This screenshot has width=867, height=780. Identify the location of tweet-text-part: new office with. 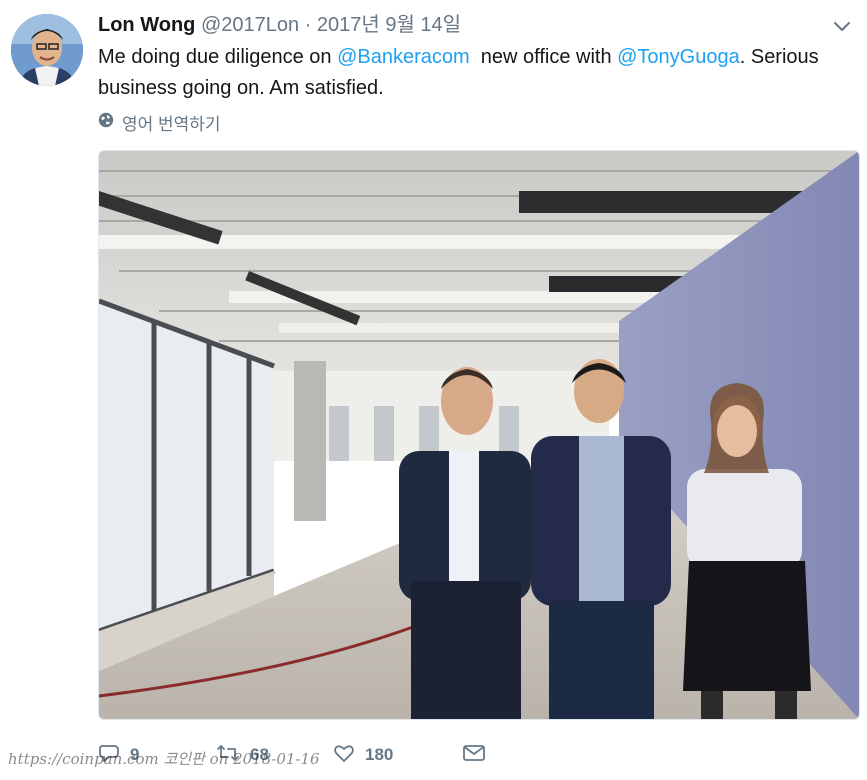
(543, 57).